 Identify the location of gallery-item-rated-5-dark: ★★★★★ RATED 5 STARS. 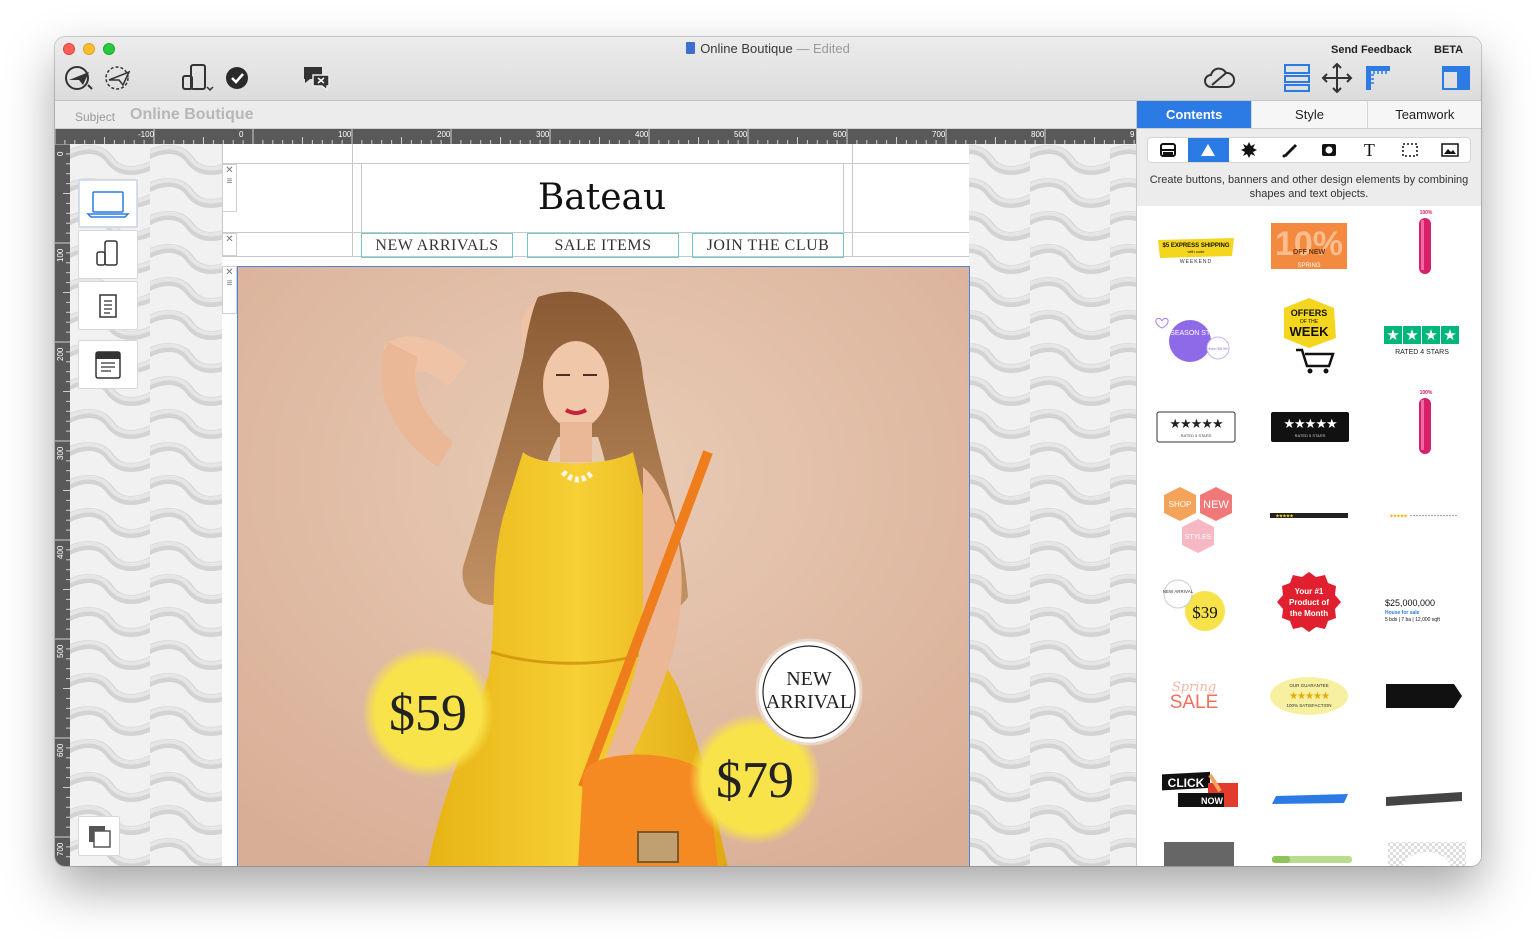
(1309, 426).